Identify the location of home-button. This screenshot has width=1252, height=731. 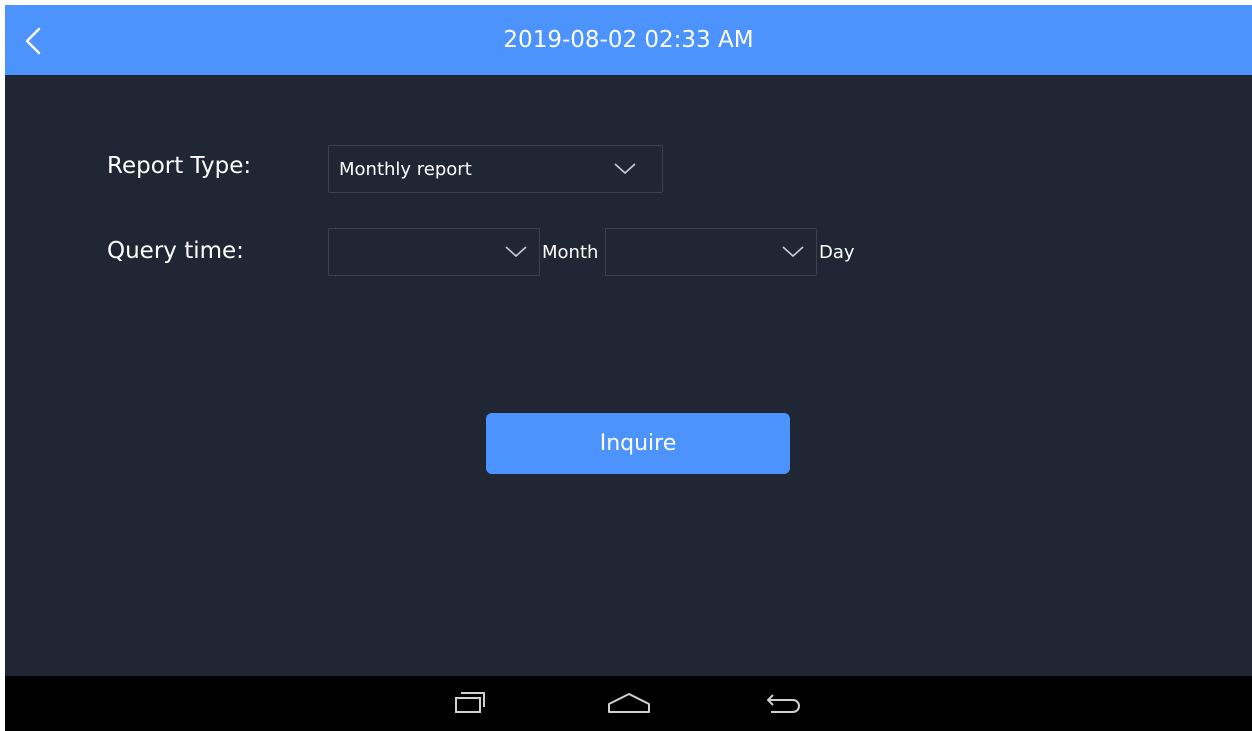
(629, 704).